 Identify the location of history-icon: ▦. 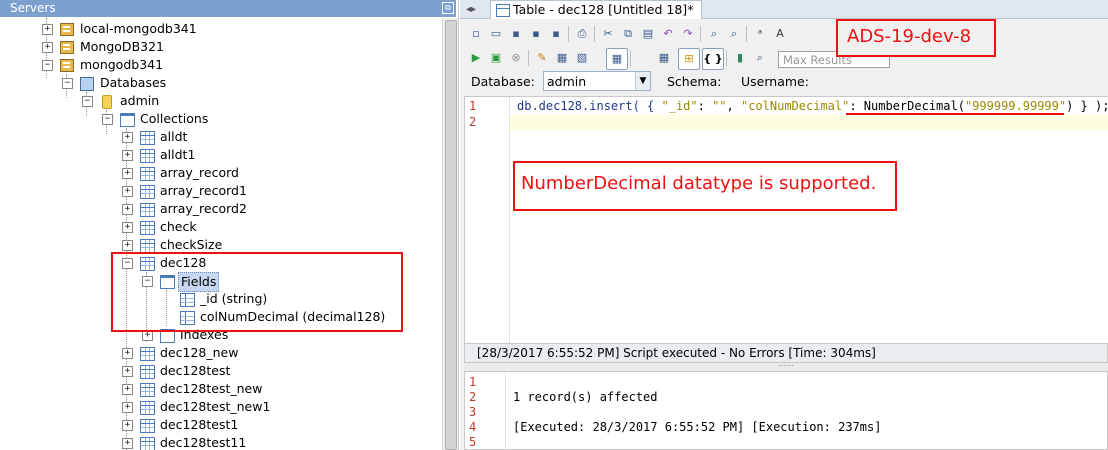
(562, 58).